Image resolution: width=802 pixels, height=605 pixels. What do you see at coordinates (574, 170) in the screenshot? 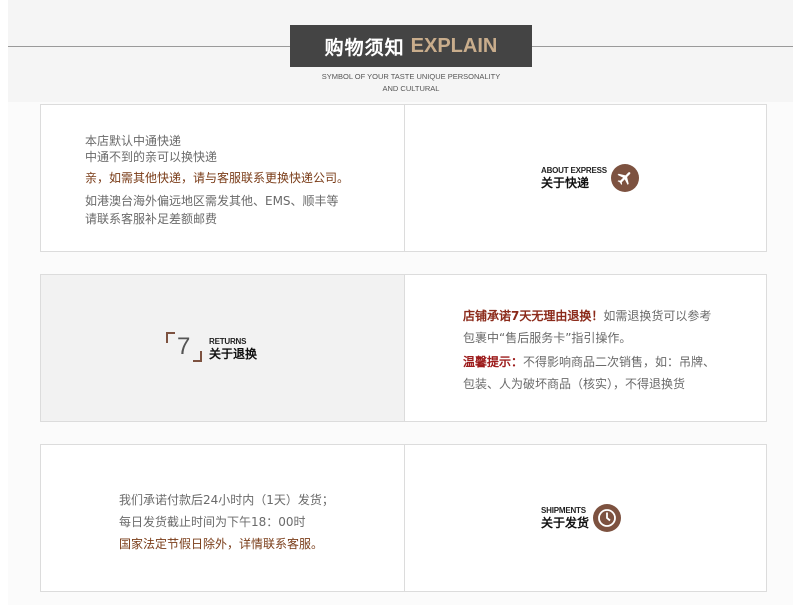
I see `express-badge-en: ABOUT EXPRESS` at bounding box center [574, 170].